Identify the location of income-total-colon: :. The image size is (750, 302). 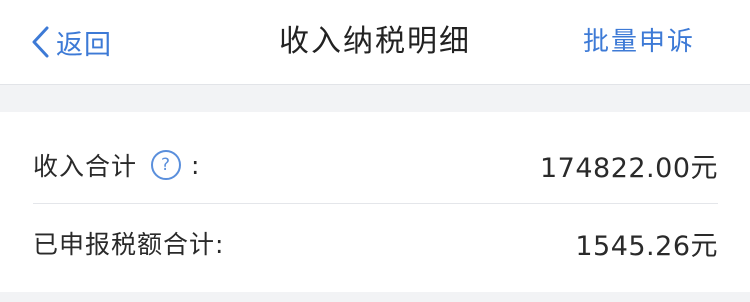
(196, 165).